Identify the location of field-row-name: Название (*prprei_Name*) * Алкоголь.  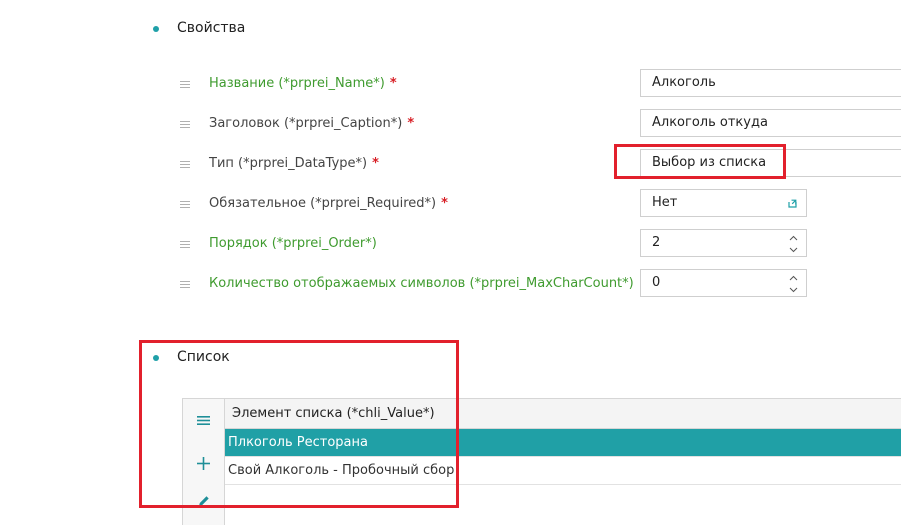
(450, 89).